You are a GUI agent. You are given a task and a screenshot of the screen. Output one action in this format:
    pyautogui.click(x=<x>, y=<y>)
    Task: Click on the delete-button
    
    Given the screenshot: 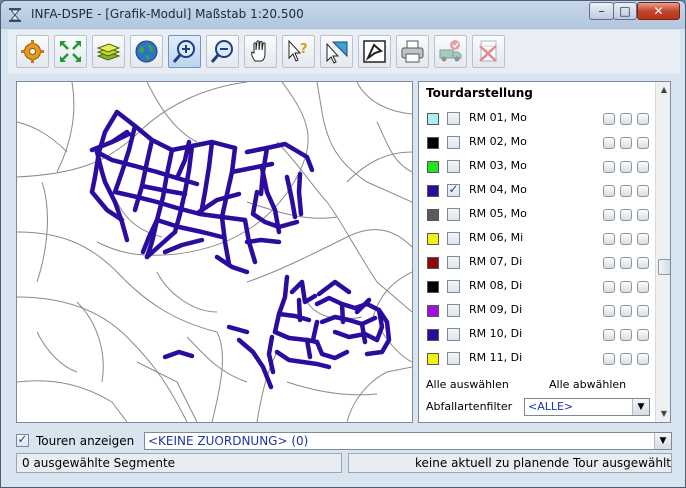 What is the action you would take?
    pyautogui.click(x=488, y=51)
    